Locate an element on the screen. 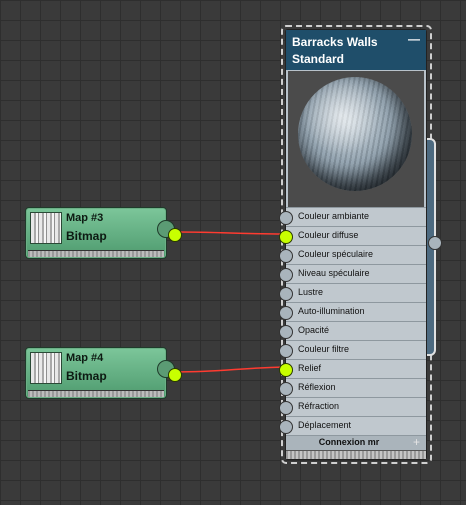 This screenshot has height=505, width=466. connexion-mr-rollout: Connexion mr + is located at coordinates (356, 442).